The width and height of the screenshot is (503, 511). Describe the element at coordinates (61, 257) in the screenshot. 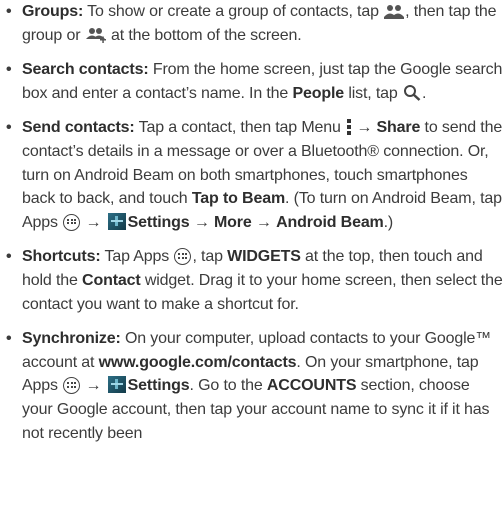

I see `item-label: Shortcuts:` at that location.